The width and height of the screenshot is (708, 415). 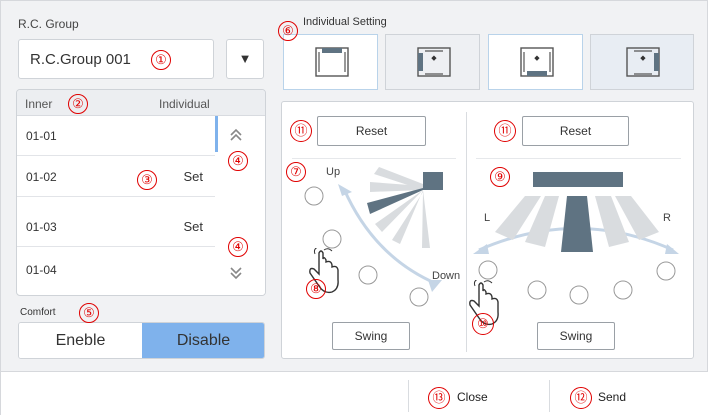 What do you see at coordinates (333, 172) in the screenshot?
I see `vertical-up-label: Up` at bounding box center [333, 172].